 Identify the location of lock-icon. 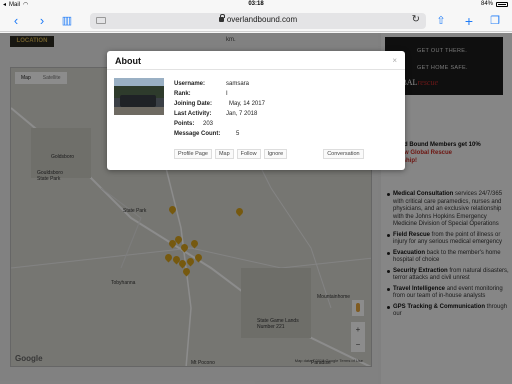
(221, 18).